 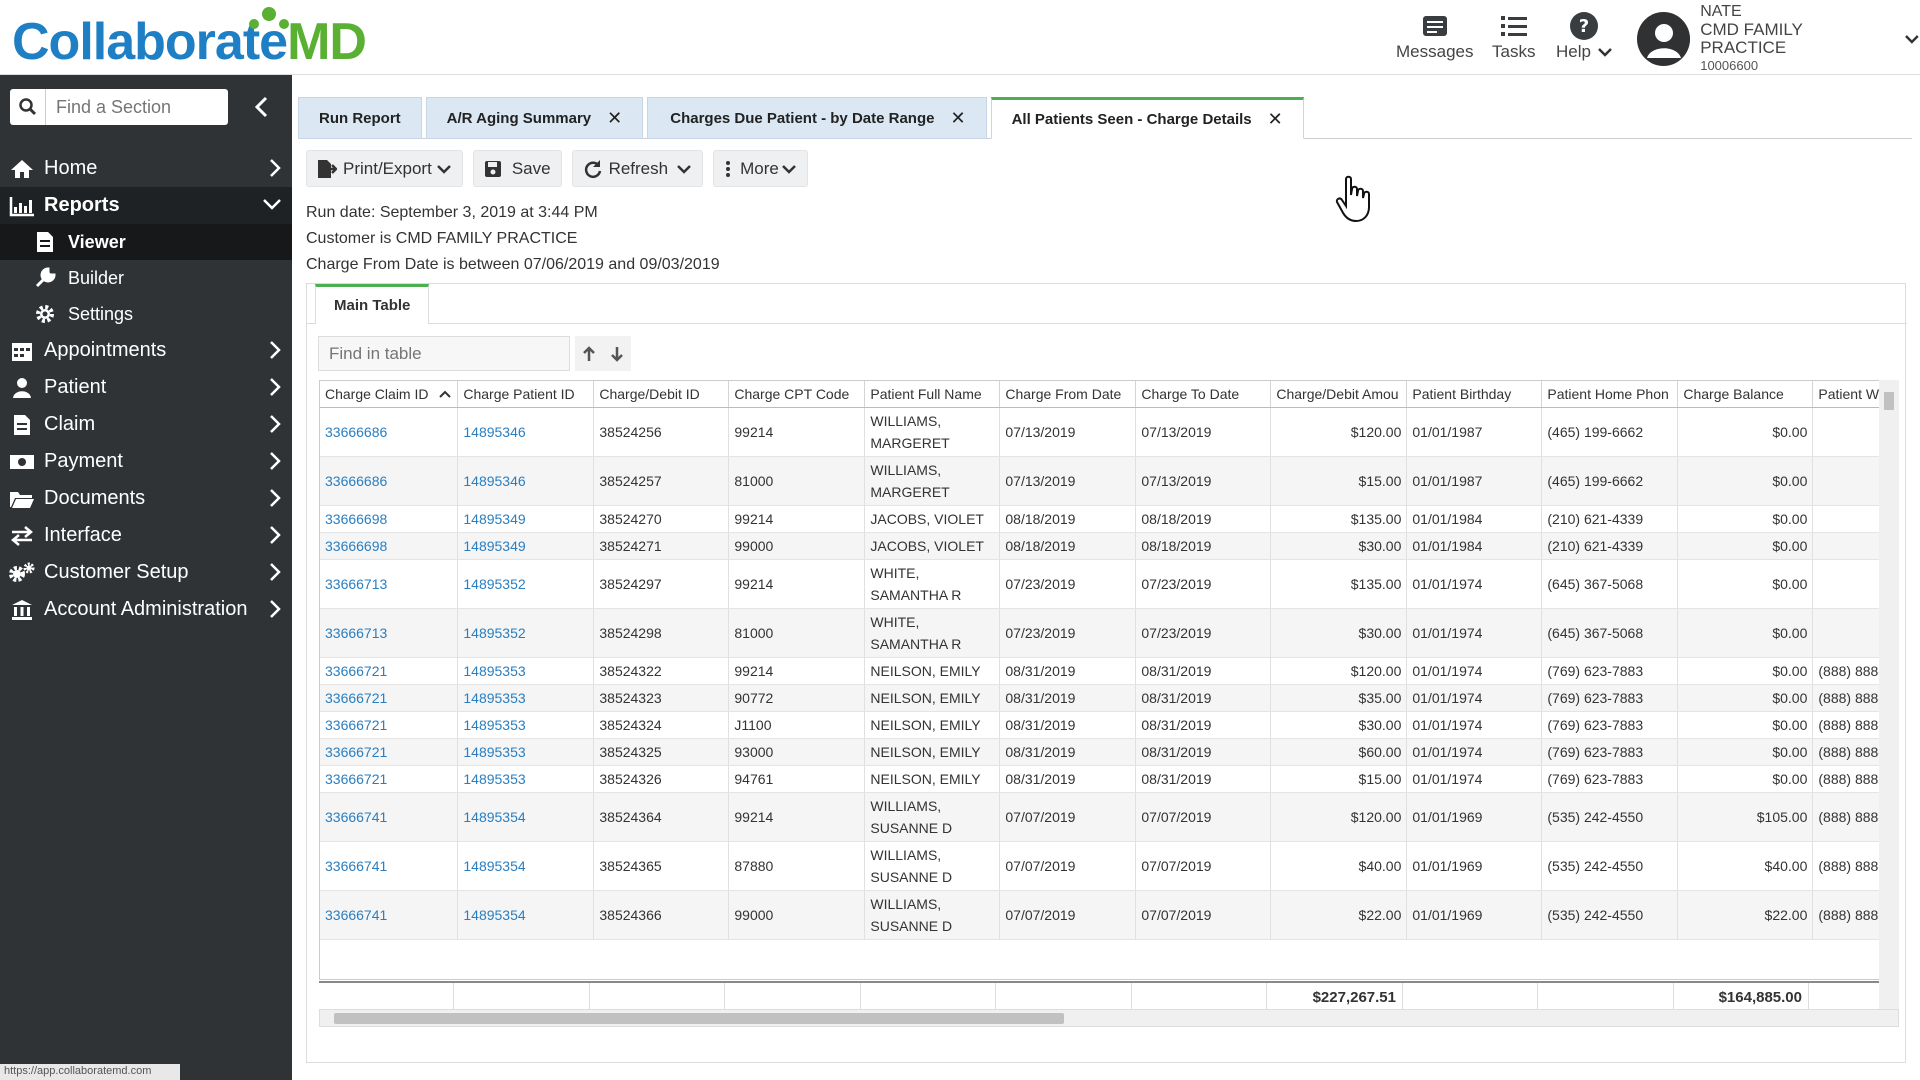 What do you see at coordinates (617, 353) in the screenshot?
I see `arrow-down-icon` at bounding box center [617, 353].